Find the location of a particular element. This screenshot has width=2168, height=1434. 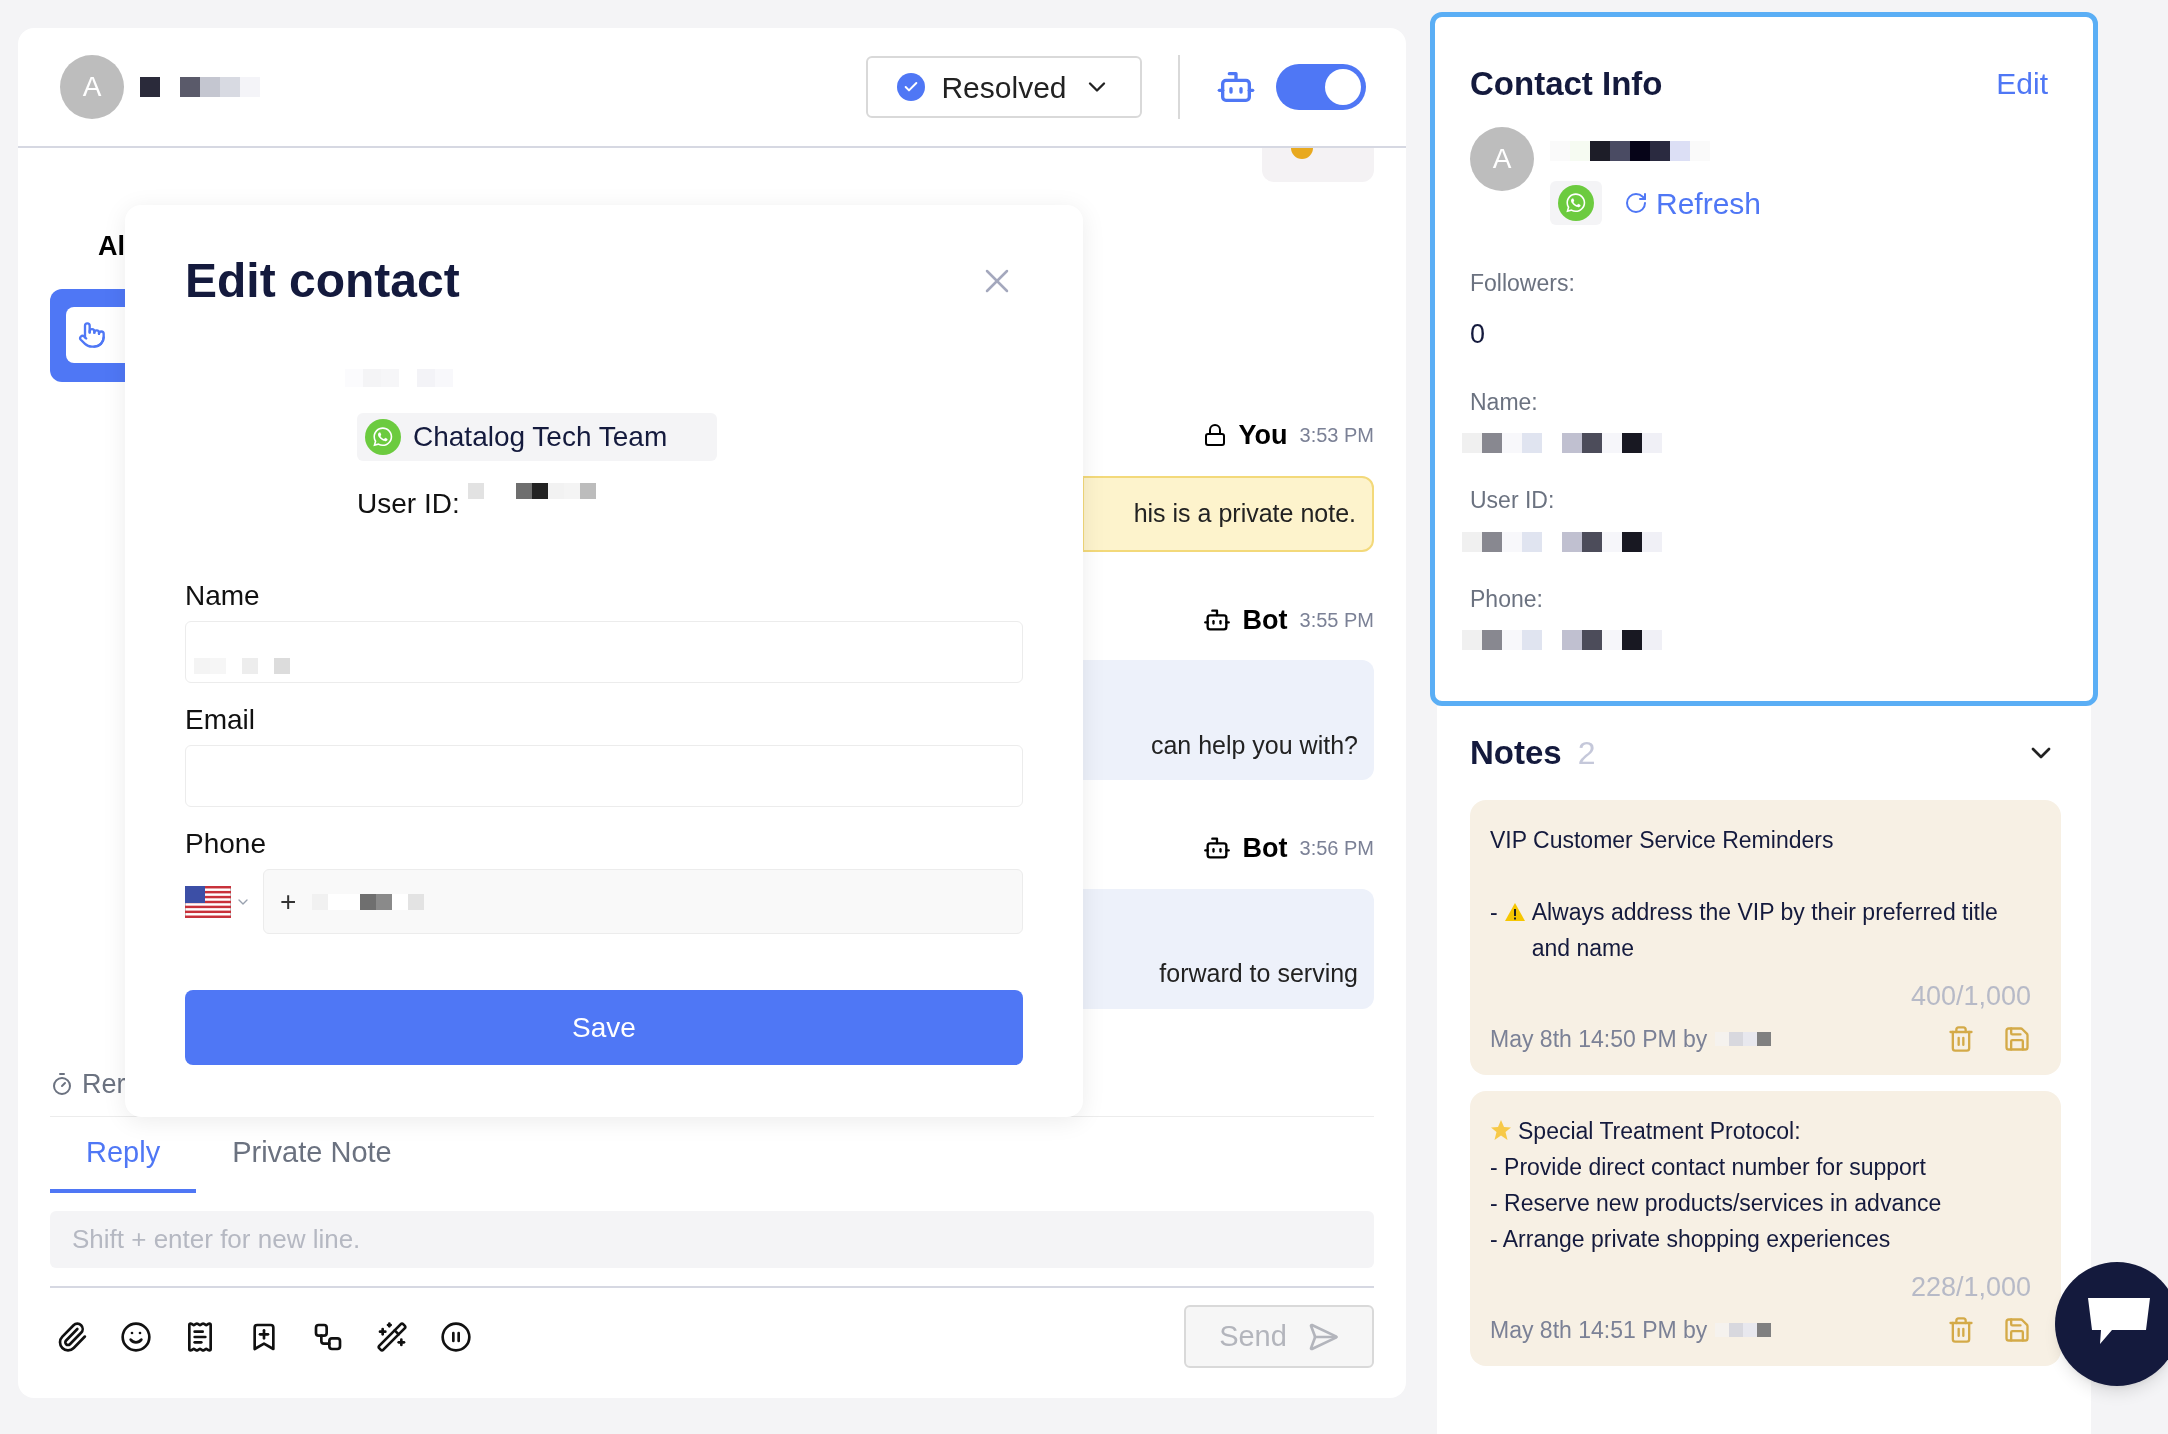

note-text: - Reserve new products/services in advance is located at coordinates (1716, 1203).